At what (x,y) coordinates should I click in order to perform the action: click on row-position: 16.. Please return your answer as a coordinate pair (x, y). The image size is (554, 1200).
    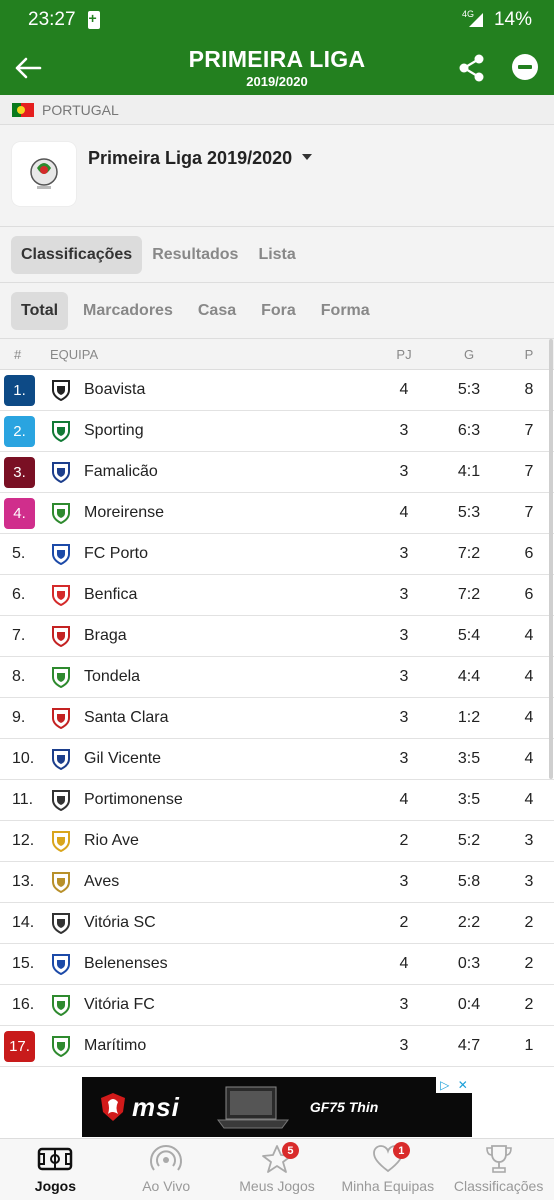
    Looking at the image, I should click on (25, 1005).